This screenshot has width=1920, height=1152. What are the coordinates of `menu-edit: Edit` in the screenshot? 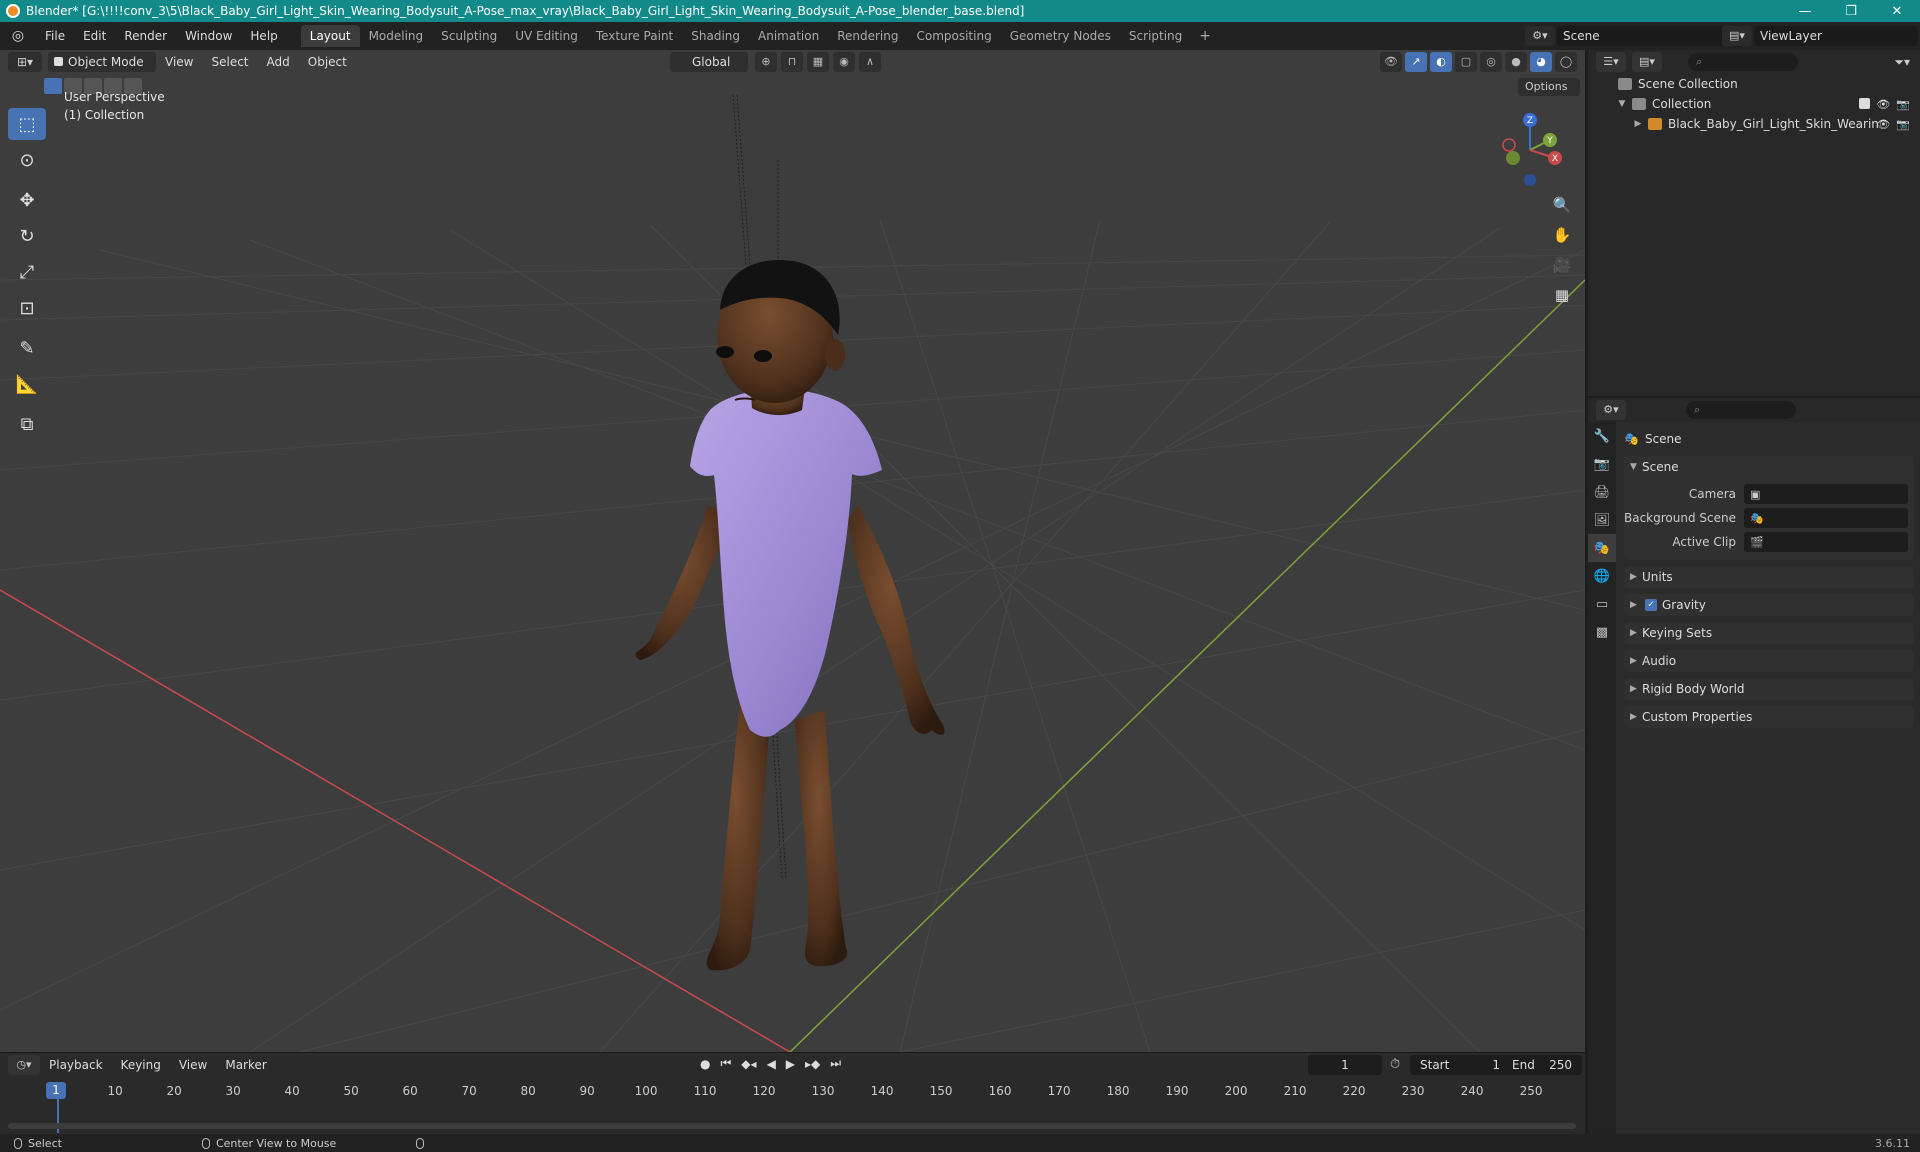 It's located at (94, 36).